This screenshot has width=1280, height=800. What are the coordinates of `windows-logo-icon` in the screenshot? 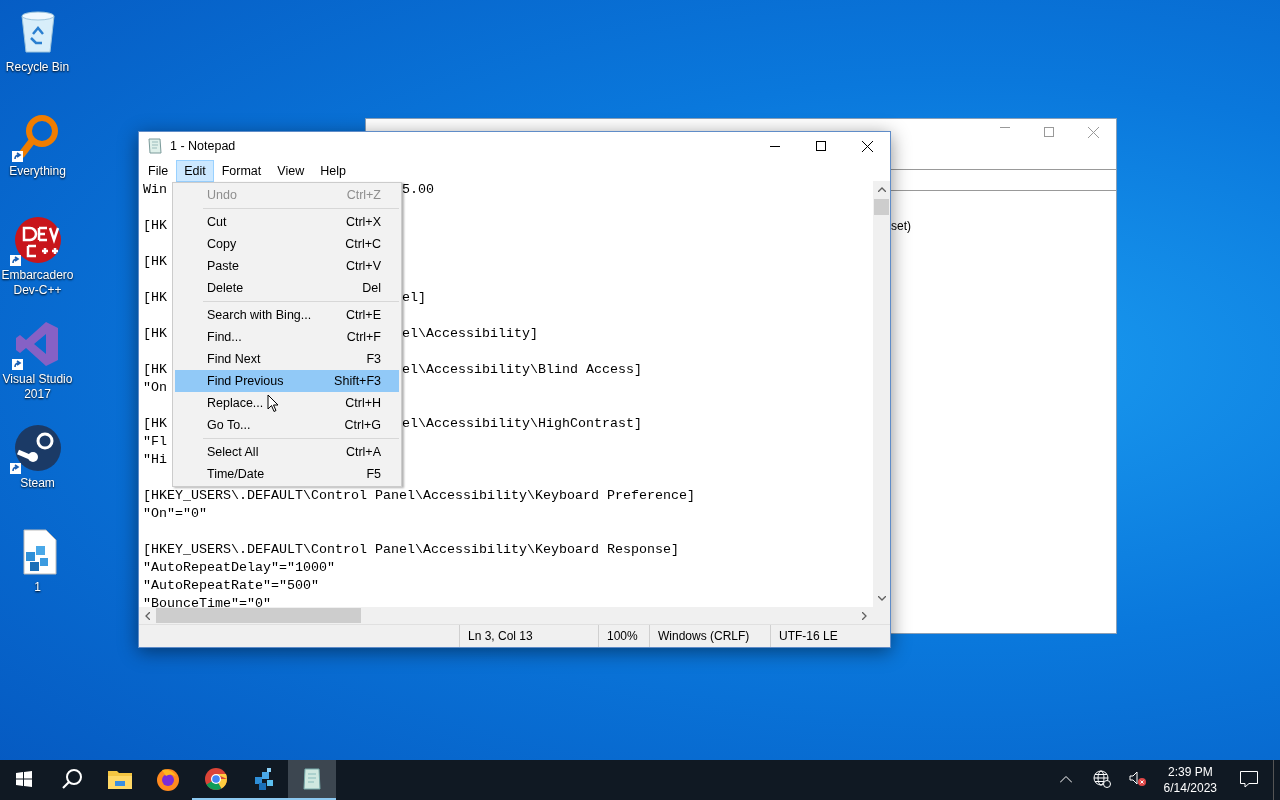 It's located at (24, 779).